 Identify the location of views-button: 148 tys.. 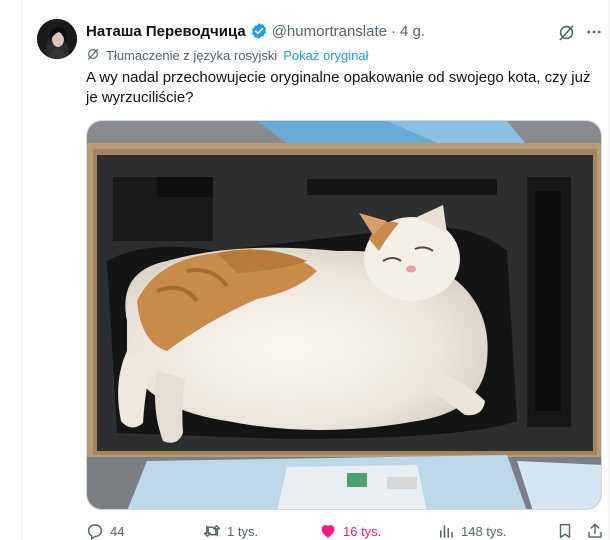
(472, 531).